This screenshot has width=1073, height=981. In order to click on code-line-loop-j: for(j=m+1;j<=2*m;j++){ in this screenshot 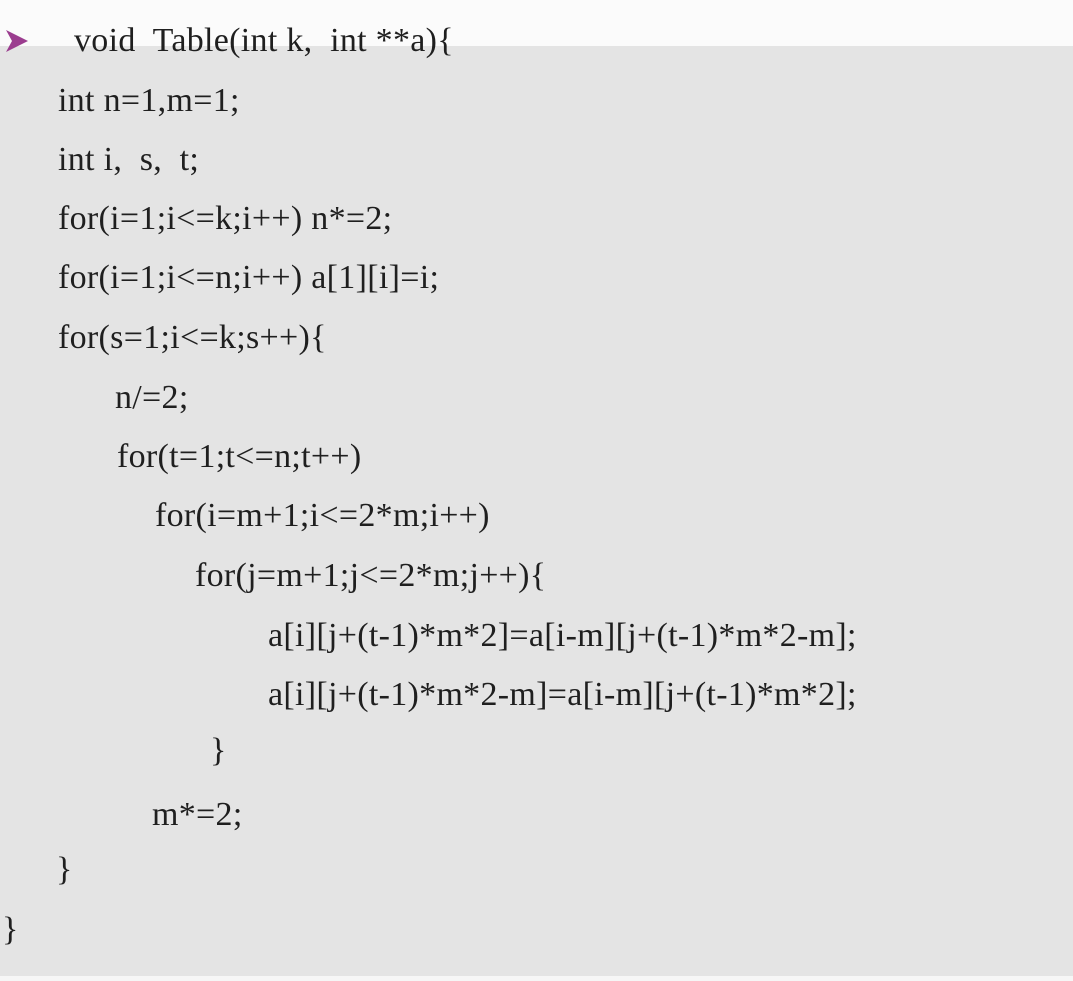, I will do `click(371, 575)`.